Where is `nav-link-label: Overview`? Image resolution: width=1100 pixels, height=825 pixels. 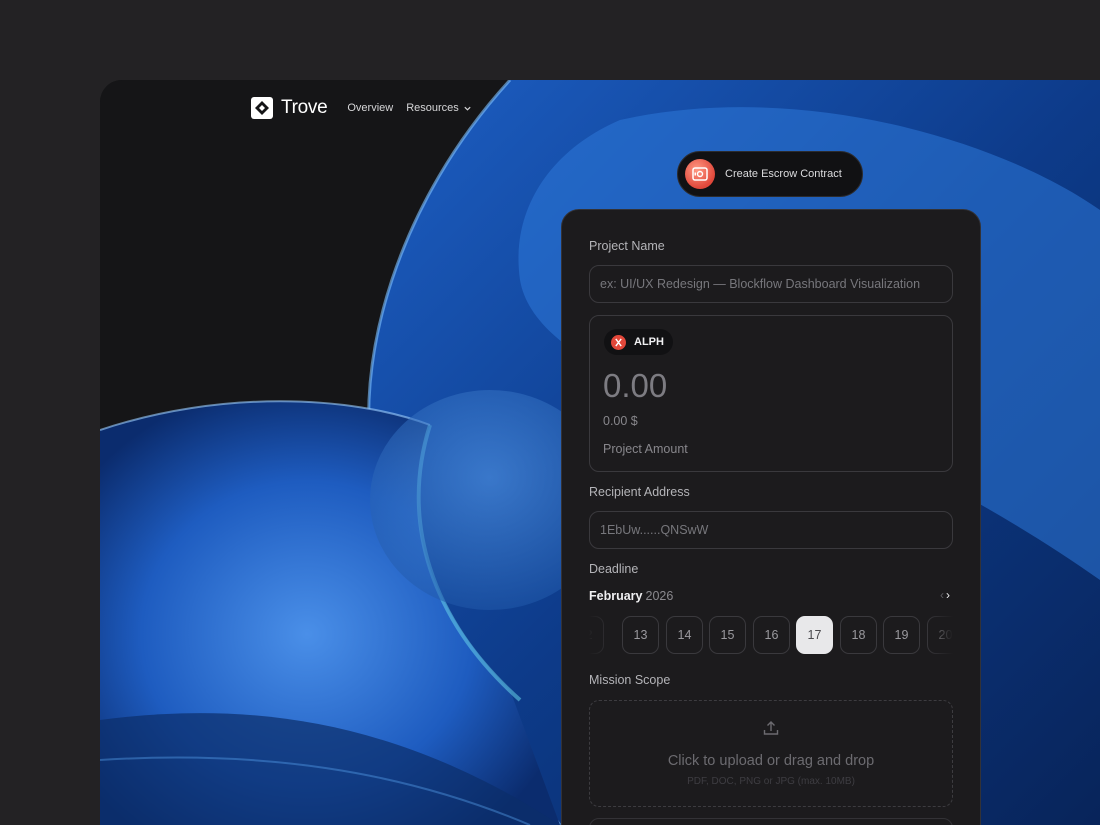 nav-link-label: Overview is located at coordinates (370, 108).